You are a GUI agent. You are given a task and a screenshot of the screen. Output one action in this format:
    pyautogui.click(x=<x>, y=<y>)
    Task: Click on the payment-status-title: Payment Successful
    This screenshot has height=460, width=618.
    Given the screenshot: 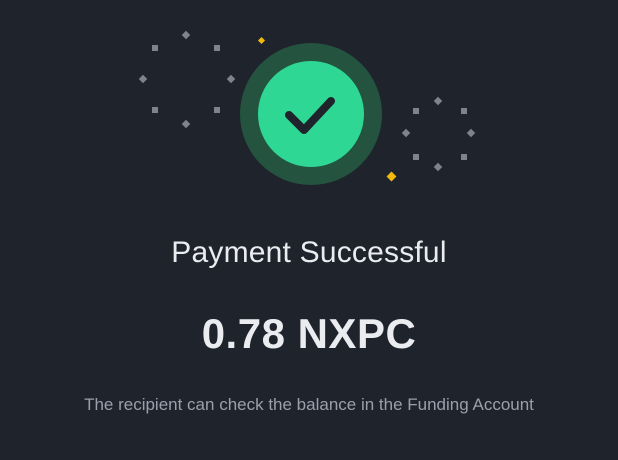 What is the action you would take?
    pyautogui.click(x=309, y=252)
    